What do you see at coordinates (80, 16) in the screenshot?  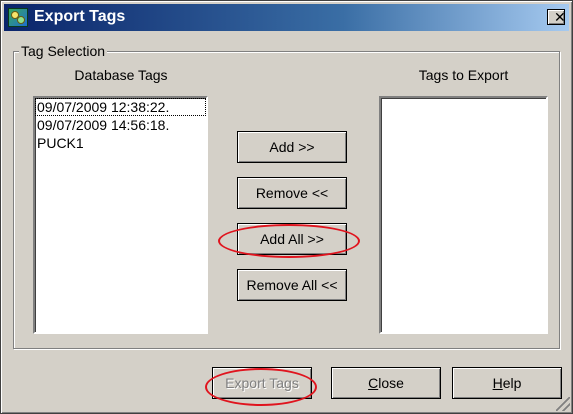 I see `window-title: Export Tags` at bounding box center [80, 16].